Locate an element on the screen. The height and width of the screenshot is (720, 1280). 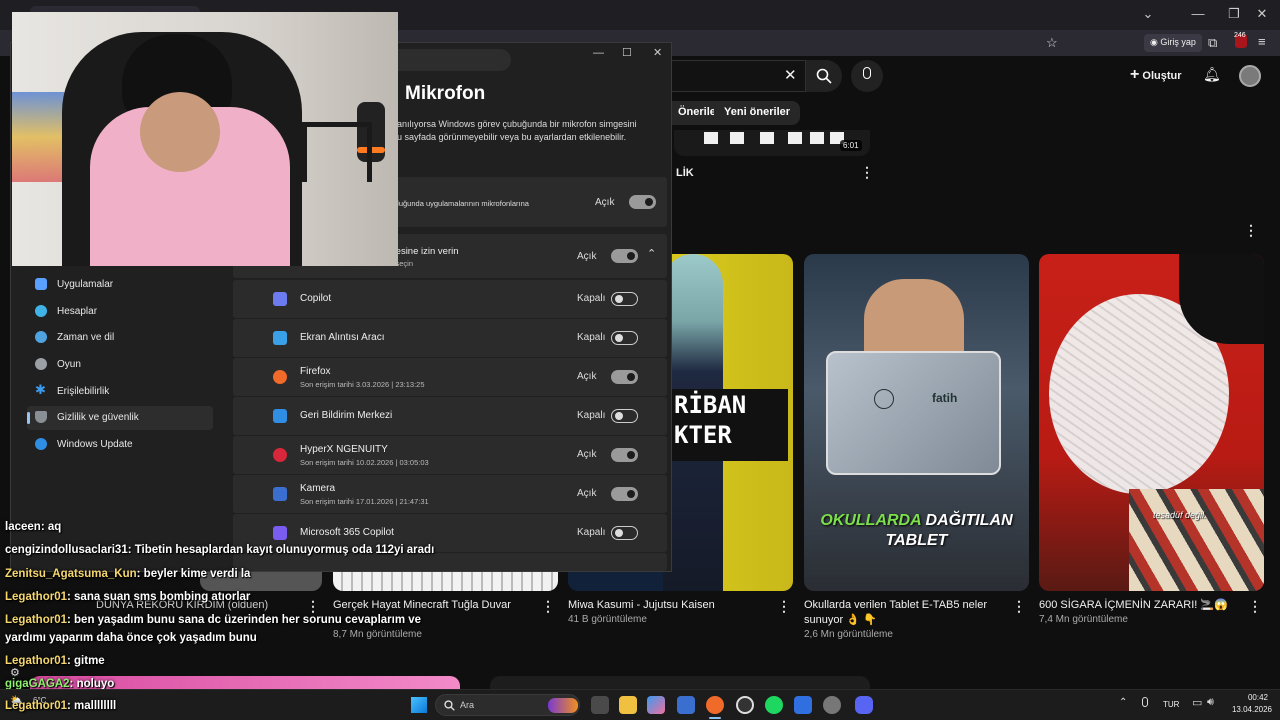
close-window-icon: ✕ is located at coordinates (1262, 14).